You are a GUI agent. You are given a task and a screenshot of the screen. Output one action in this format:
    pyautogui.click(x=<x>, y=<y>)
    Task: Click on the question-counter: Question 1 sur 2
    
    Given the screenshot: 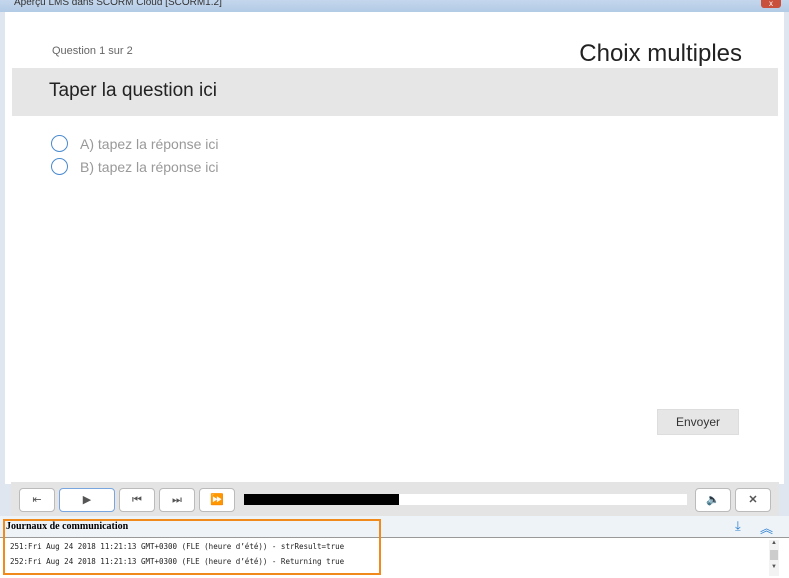 What is the action you would take?
    pyautogui.click(x=92, y=51)
    